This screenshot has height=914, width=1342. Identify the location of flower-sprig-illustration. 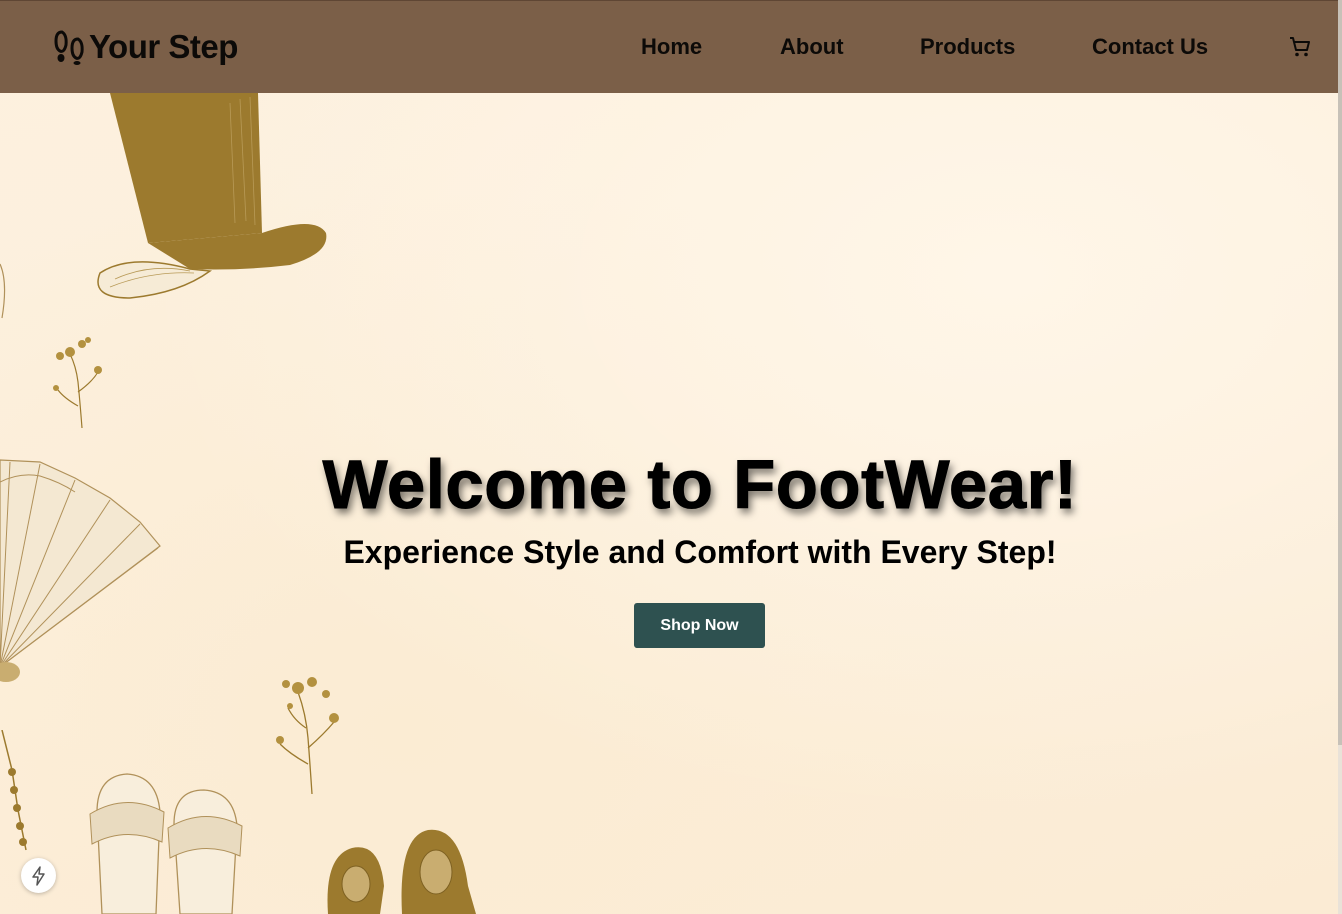
(77, 383).